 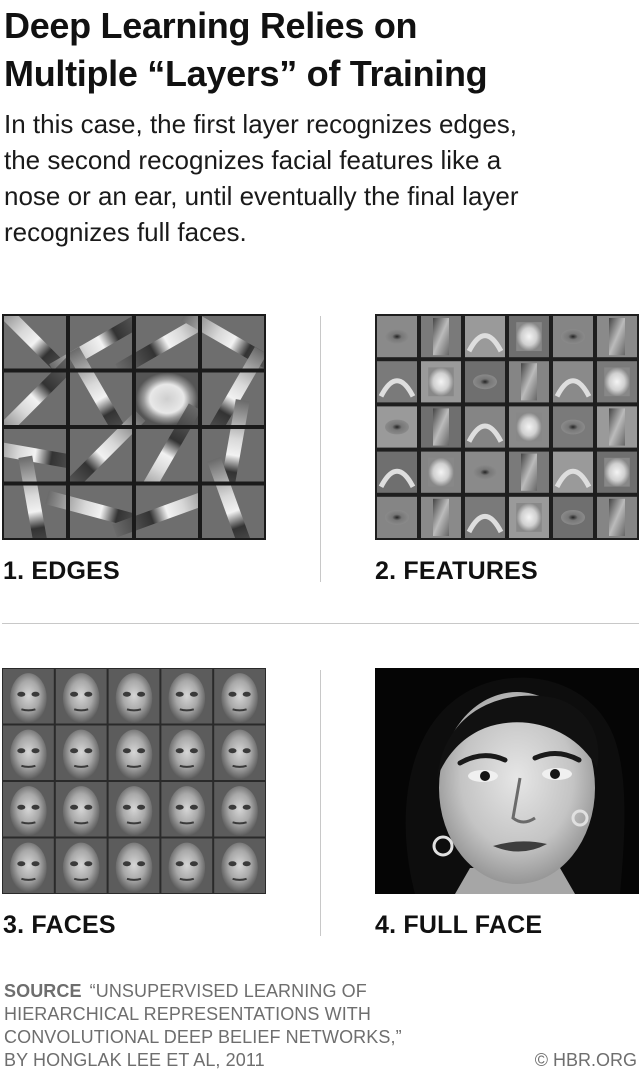 I want to click on full-face-label: 4. FULL FACE, so click(x=459, y=925).